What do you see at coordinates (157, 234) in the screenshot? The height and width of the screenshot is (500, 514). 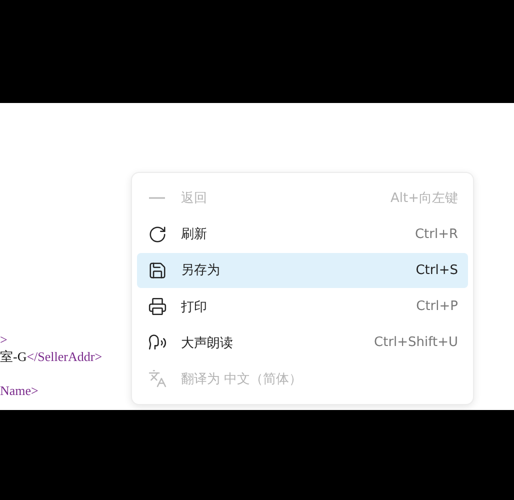 I see `refresh-icon` at bounding box center [157, 234].